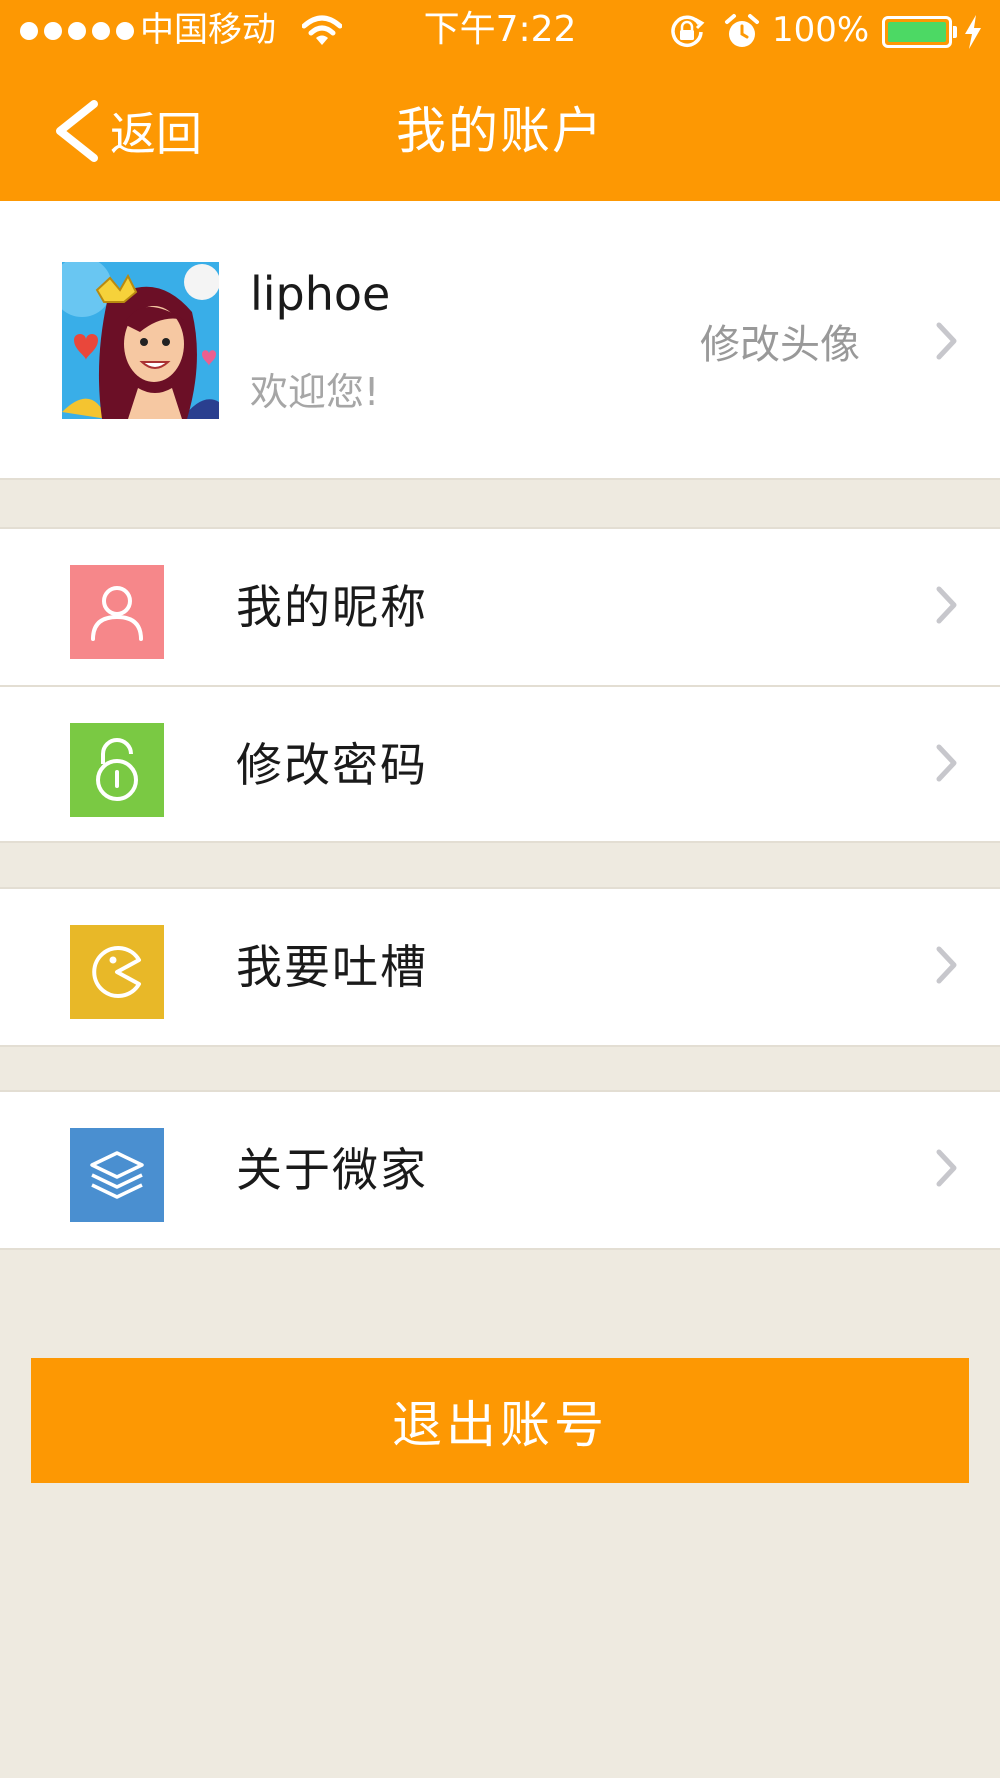 The width and height of the screenshot is (1000, 1778). I want to click on change-avatar-button: 修改头像, so click(830, 341).